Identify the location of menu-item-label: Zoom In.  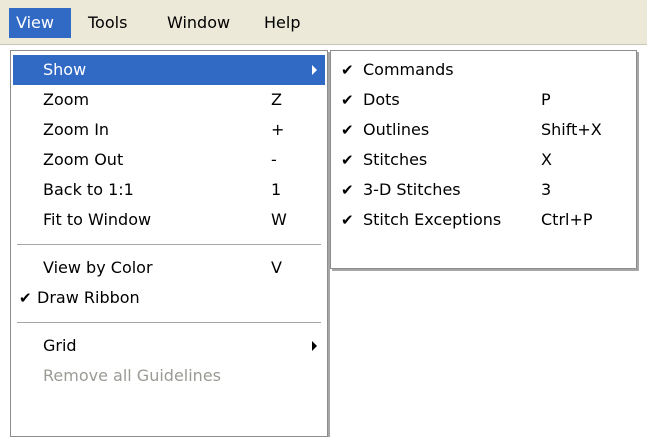
(76, 129).